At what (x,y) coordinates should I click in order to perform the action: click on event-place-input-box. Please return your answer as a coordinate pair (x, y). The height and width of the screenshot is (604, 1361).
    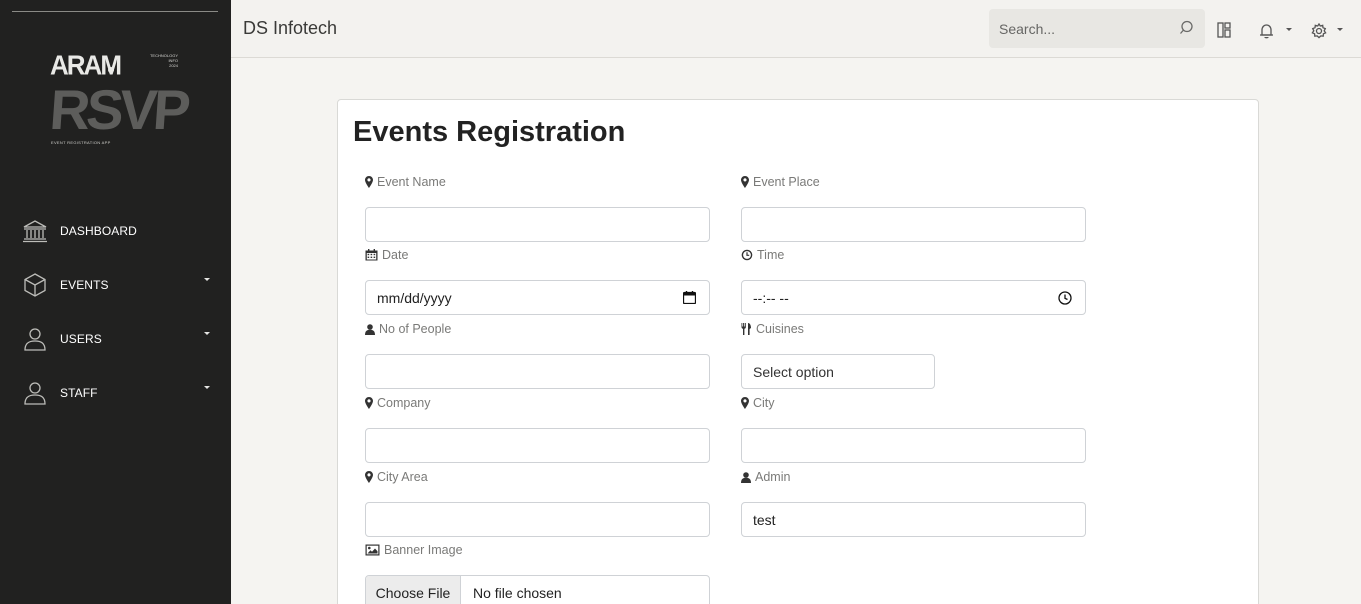
    Looking at the image, I should click on (913, 224).